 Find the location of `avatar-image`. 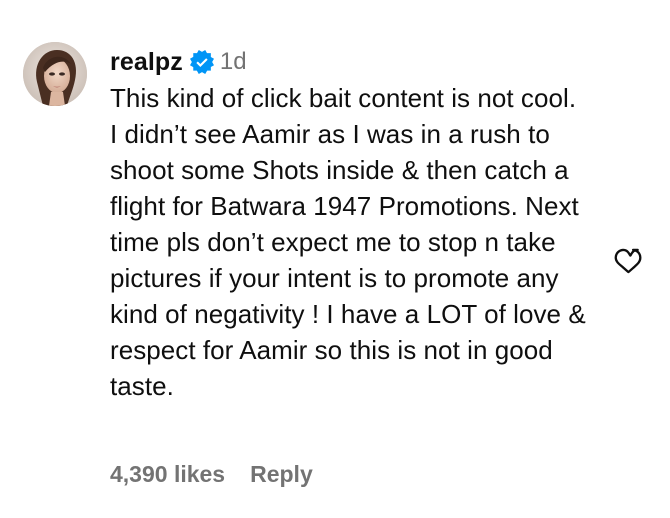

avatar-image is located at coordinates (55, 74).